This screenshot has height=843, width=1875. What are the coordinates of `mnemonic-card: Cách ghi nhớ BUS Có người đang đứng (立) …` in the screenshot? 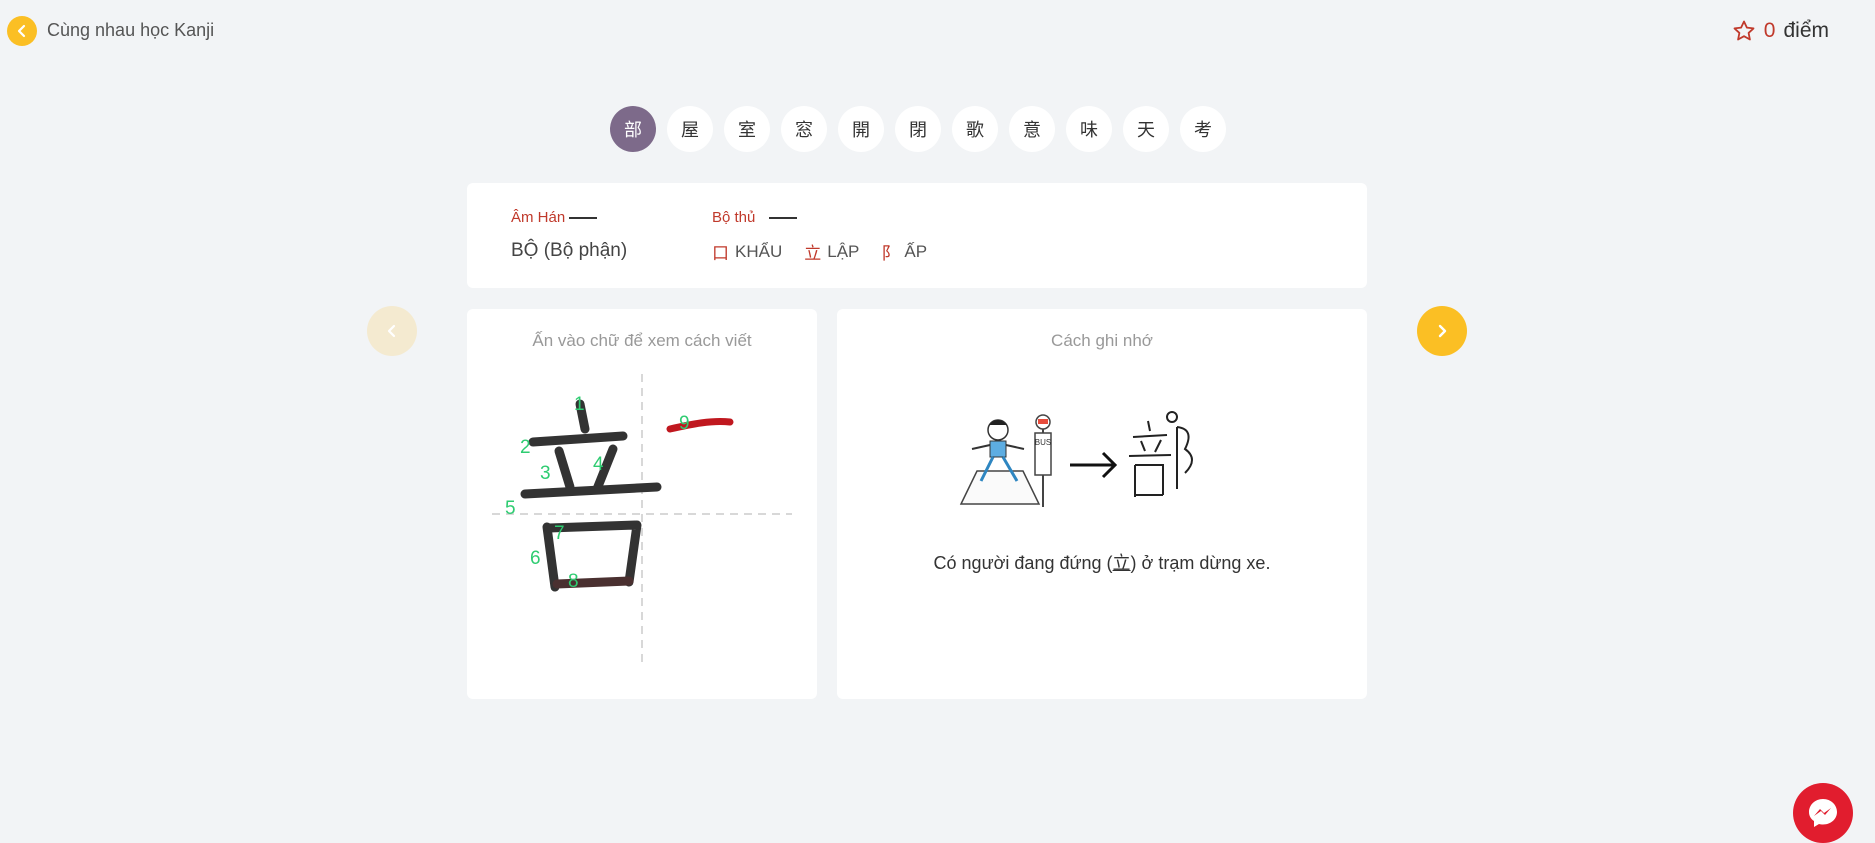 It's located at (1102, 504).